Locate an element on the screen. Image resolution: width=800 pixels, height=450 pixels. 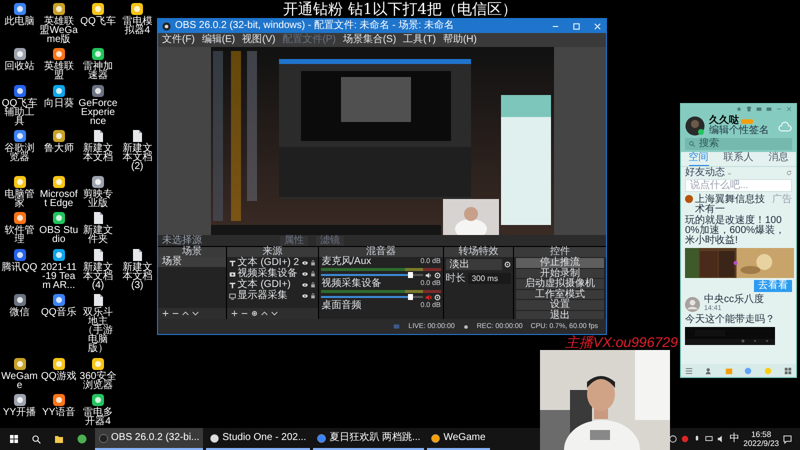
refresh-icon is located at coordinates (789, 173).